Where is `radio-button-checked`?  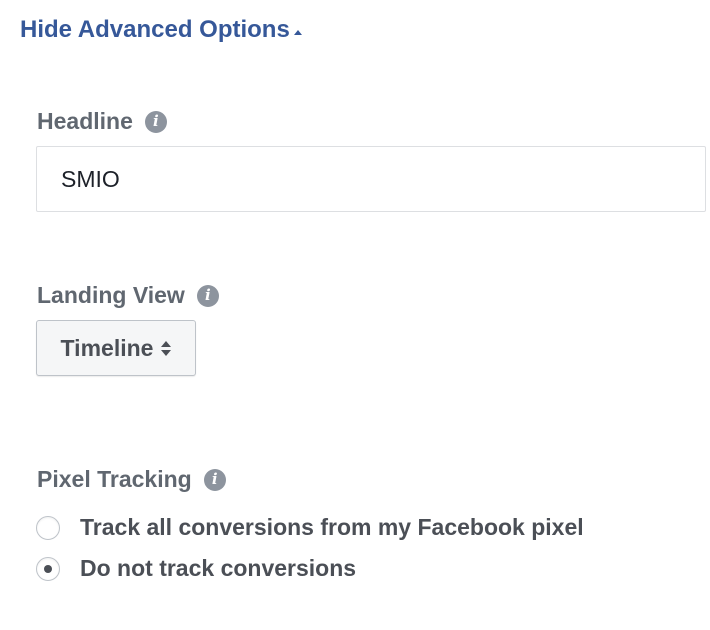
radio-button-checked is located at coordinates (48, 568).